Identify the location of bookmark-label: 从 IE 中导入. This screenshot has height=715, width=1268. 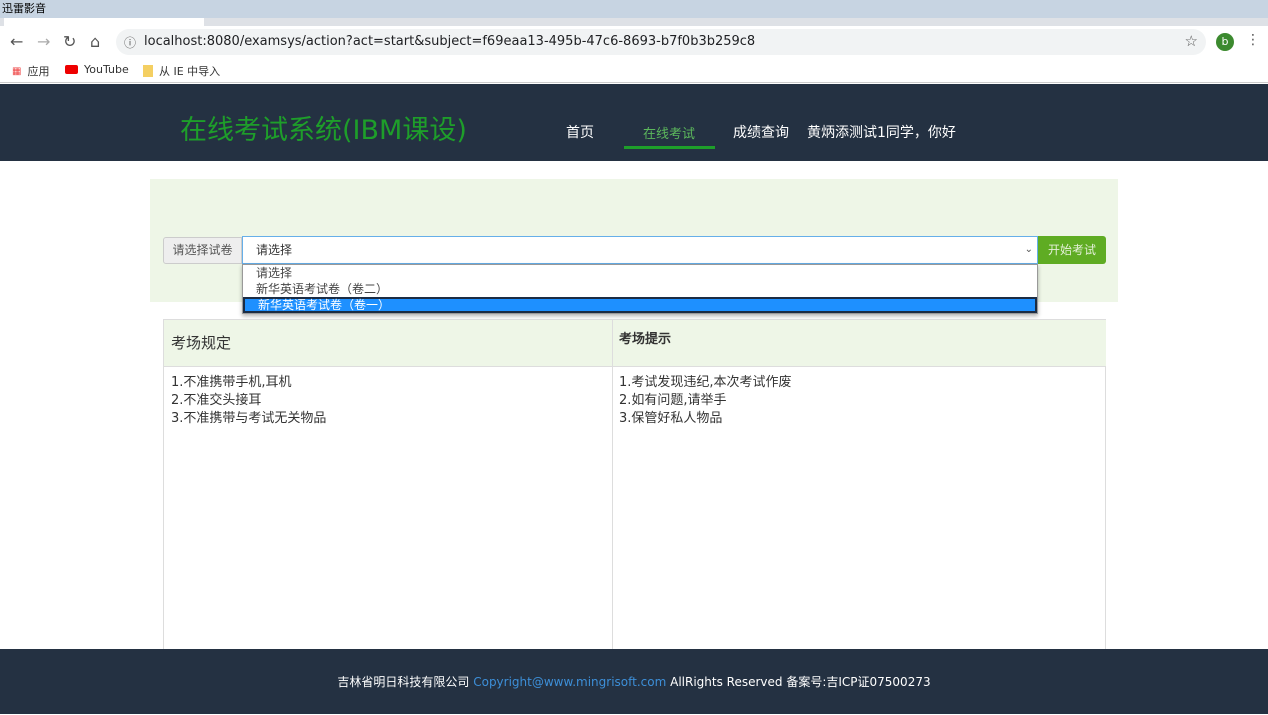
(190, 71).